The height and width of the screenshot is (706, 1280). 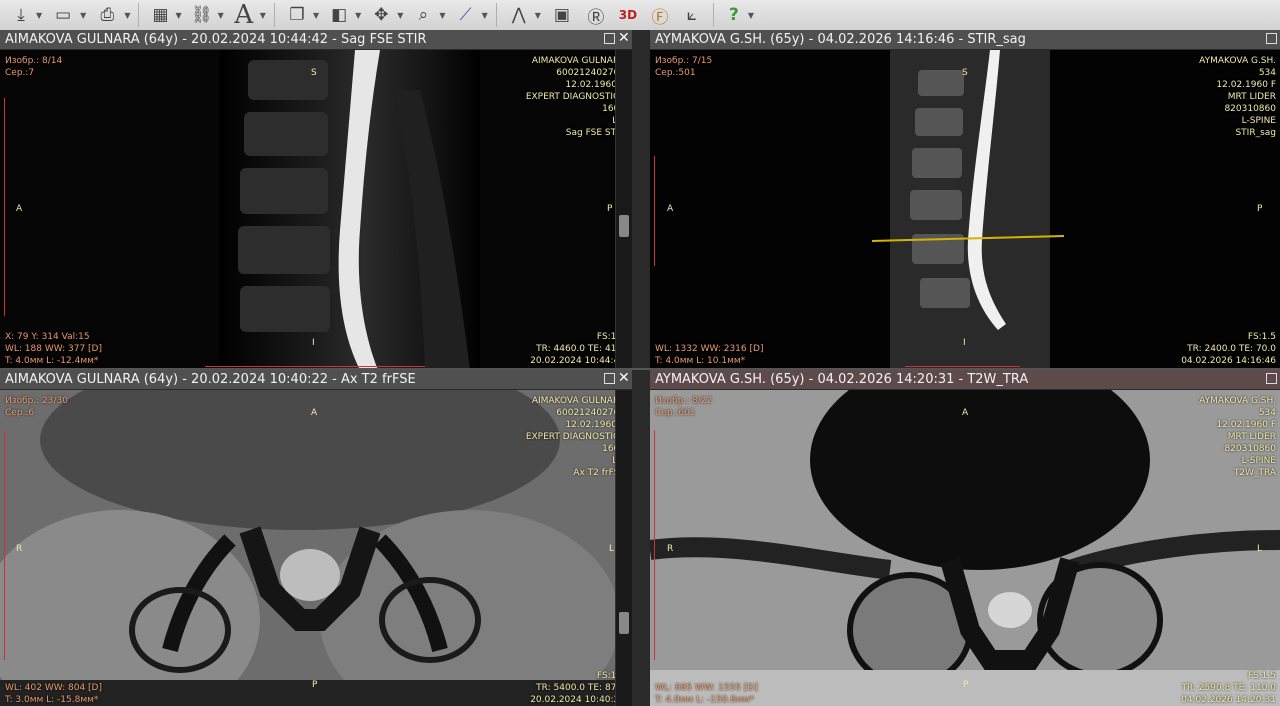 What do you see at coordinates (519, 15) in the screenshot?
I see `localizer-icon: ⋀` at bounding box center [519, 15].